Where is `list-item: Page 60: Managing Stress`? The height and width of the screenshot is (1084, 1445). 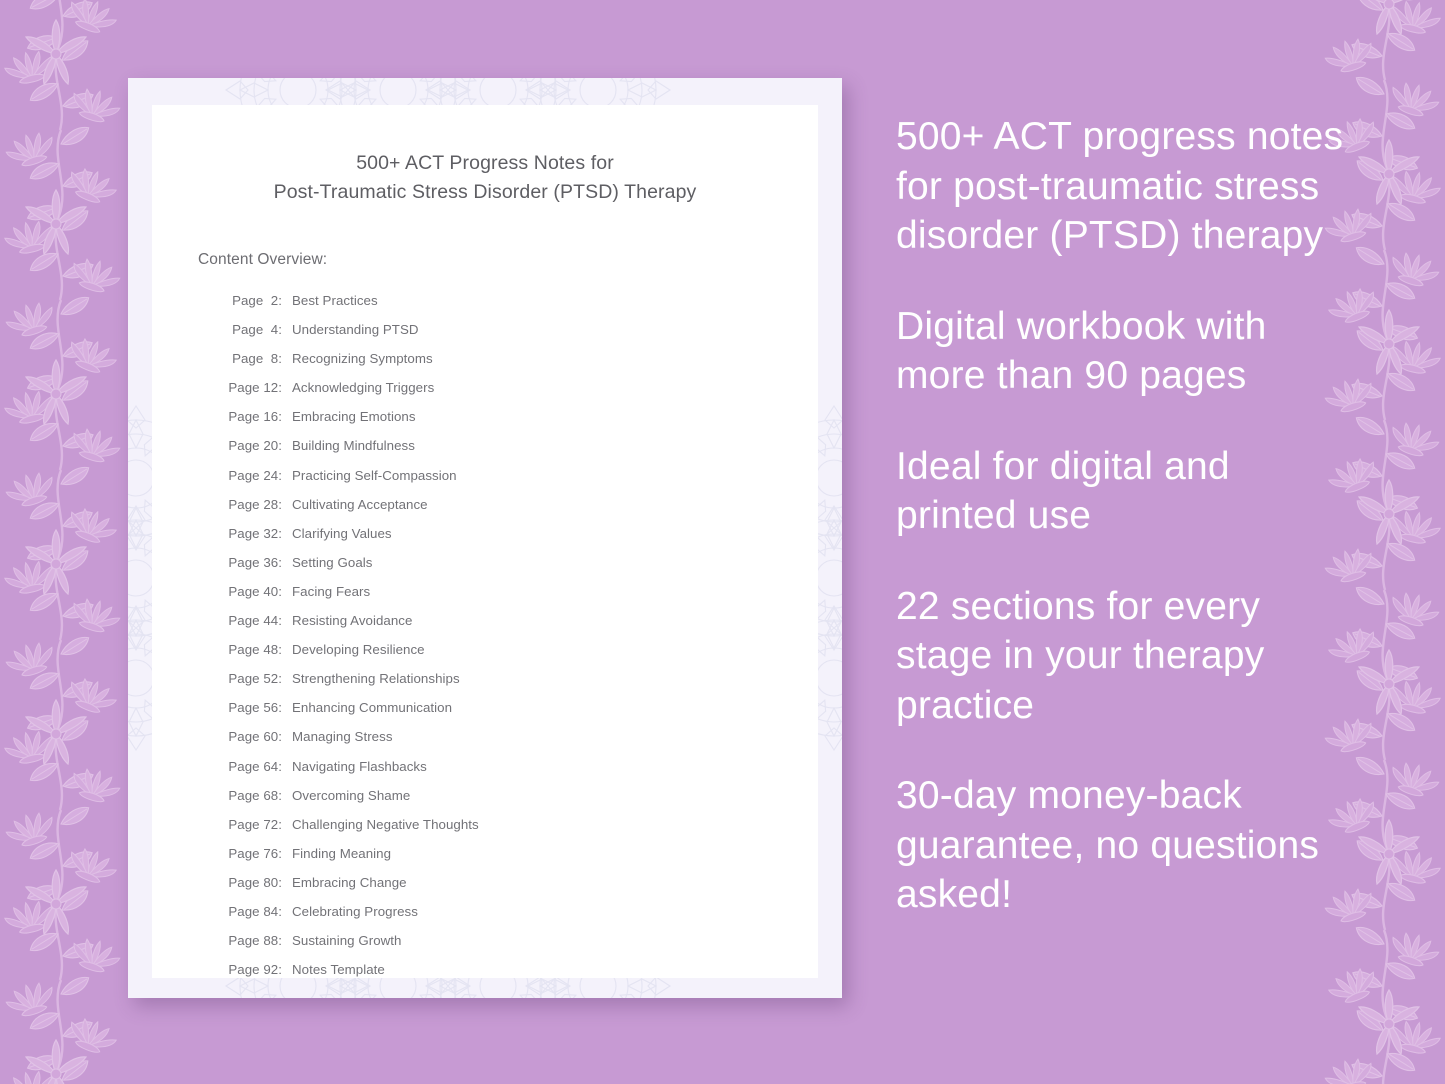 list-item: Page 60: Managing Stress is located at coordinates (497, 736).